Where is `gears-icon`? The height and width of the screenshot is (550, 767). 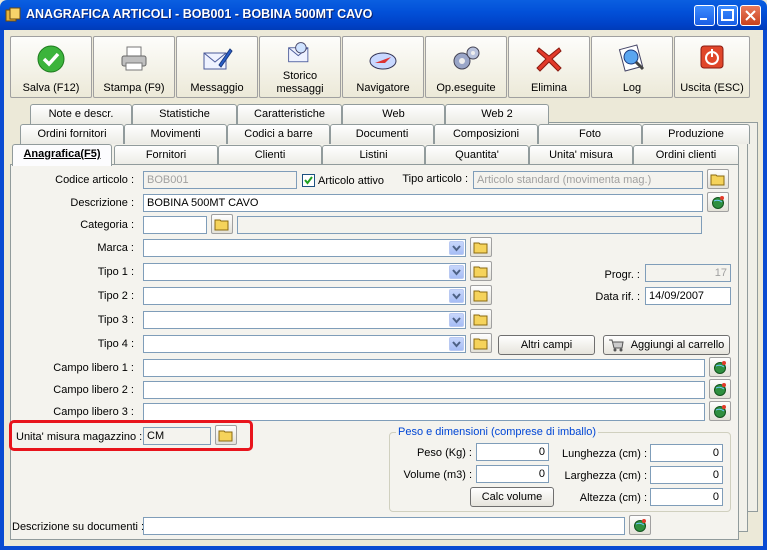 gears-icon is located at coordinates (466, 58).